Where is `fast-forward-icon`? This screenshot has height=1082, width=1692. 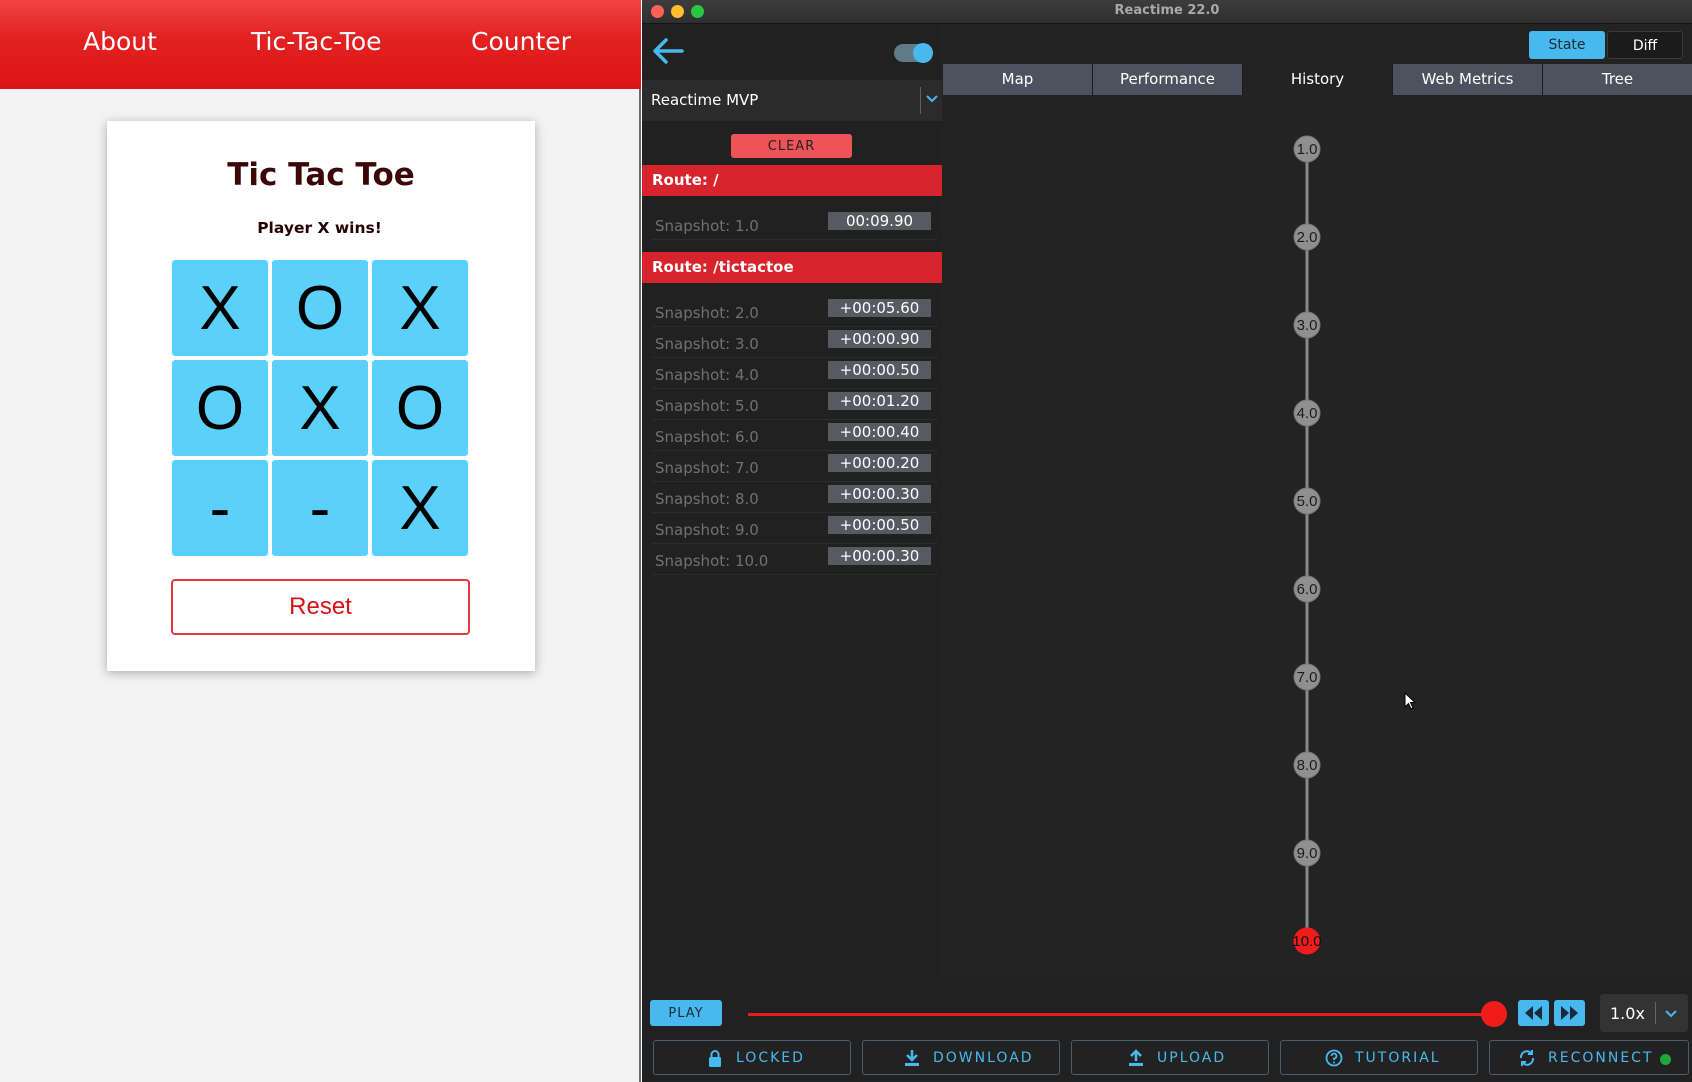
fast-forward-icon is located at coordinates (1569, 1013).